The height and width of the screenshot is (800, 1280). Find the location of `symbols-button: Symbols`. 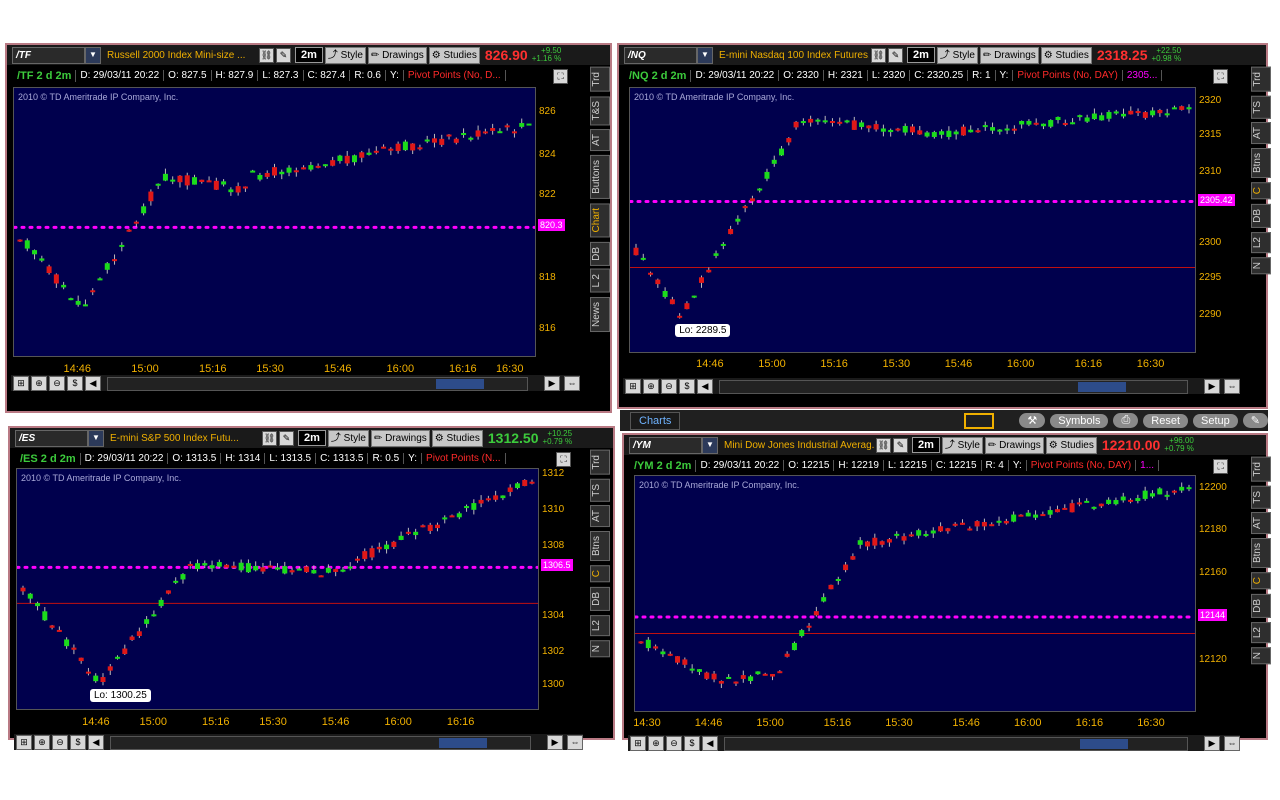

symbols-button: Symbols is located at coordinates (1079, 420).